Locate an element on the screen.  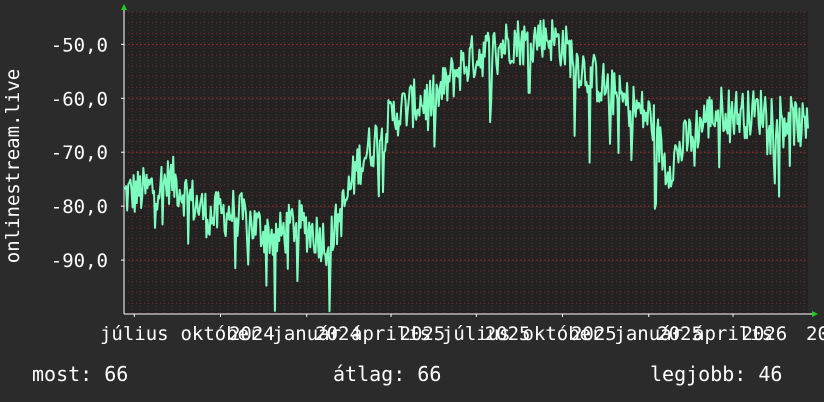
y-tick-label: -70,0 is located at coordinates (79, 153).